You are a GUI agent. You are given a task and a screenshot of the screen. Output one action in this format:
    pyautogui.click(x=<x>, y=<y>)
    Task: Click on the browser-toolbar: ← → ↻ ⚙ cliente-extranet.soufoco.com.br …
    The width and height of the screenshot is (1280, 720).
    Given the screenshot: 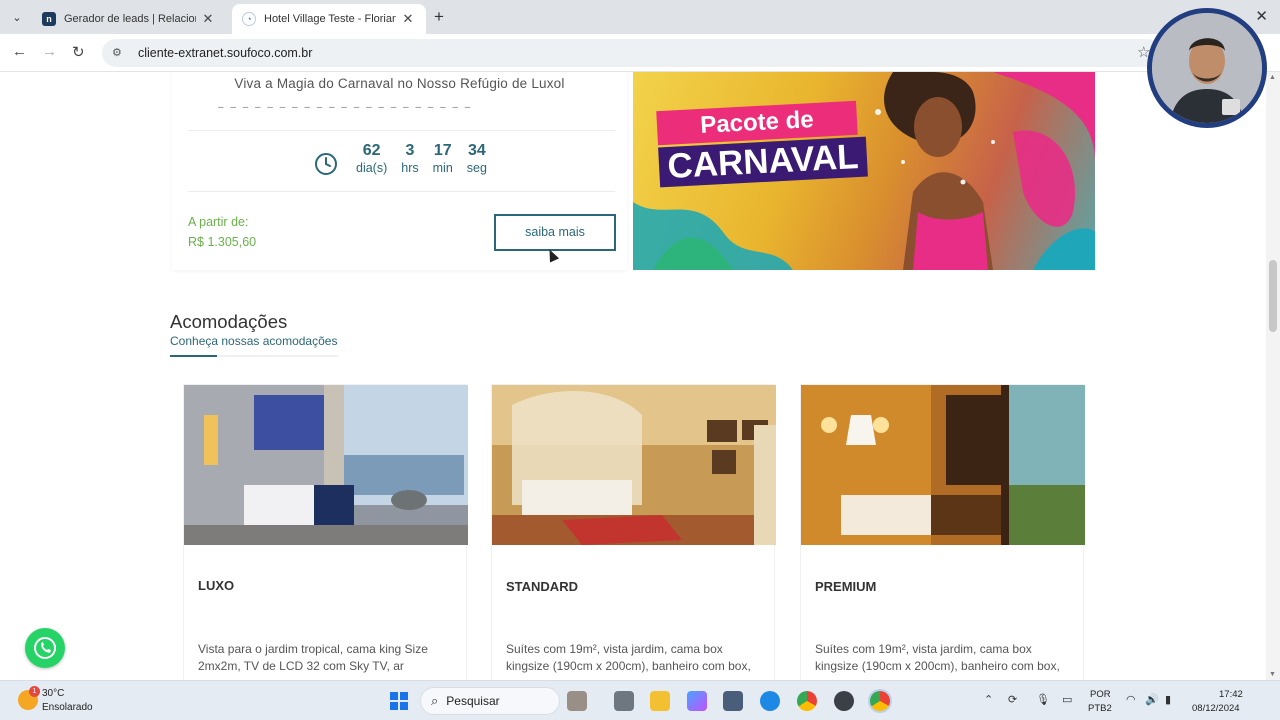 What is the action you would take?
    pyautogui.click(x=640, y=53)
    